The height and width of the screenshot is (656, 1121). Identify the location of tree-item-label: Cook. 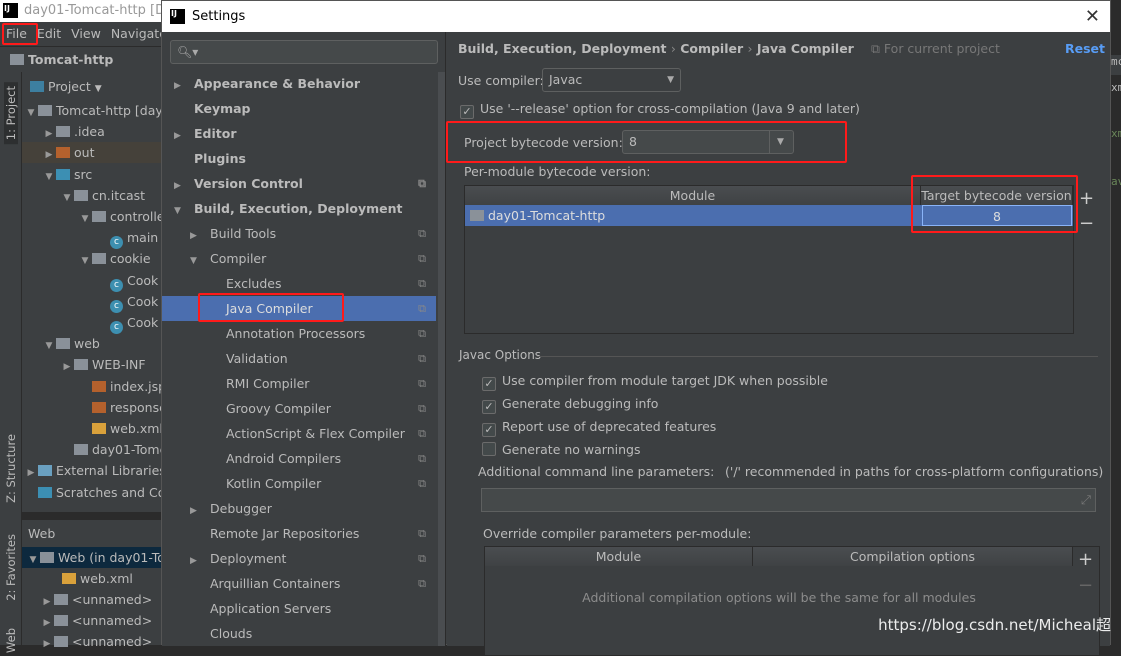
(143, 280).